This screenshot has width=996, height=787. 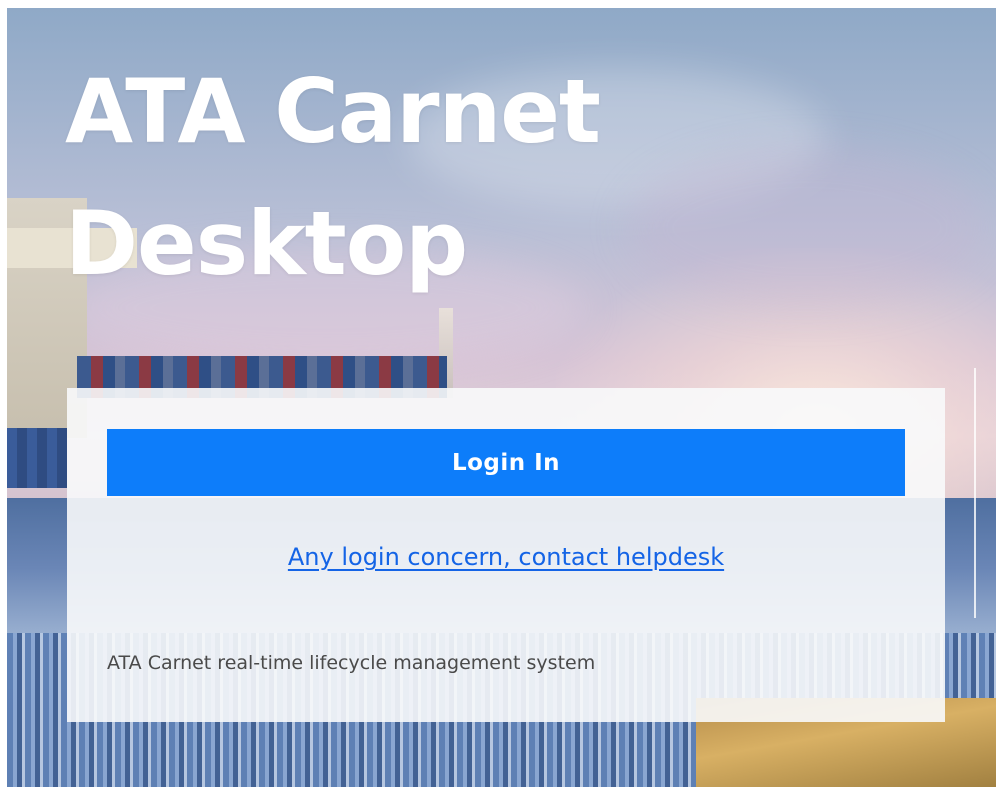 What do you see at coordinates (506, 462) in the screenshot?
I see `login-button: Login In` at bounding box center [506, 462].